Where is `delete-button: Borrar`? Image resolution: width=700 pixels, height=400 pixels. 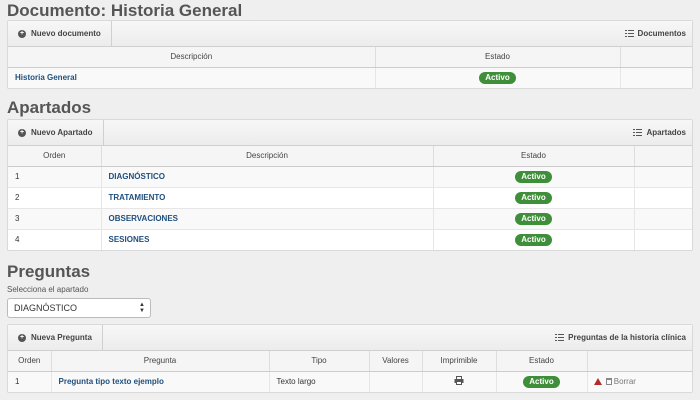
delete-button: Borrar is located at coordinates (620, 382).